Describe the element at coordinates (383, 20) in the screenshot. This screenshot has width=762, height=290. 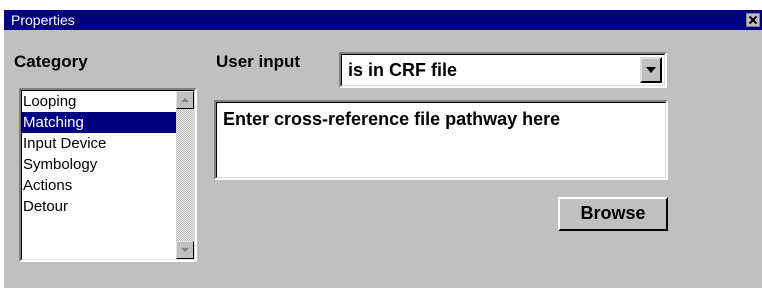
I see `title-bar: Properties` at that location.